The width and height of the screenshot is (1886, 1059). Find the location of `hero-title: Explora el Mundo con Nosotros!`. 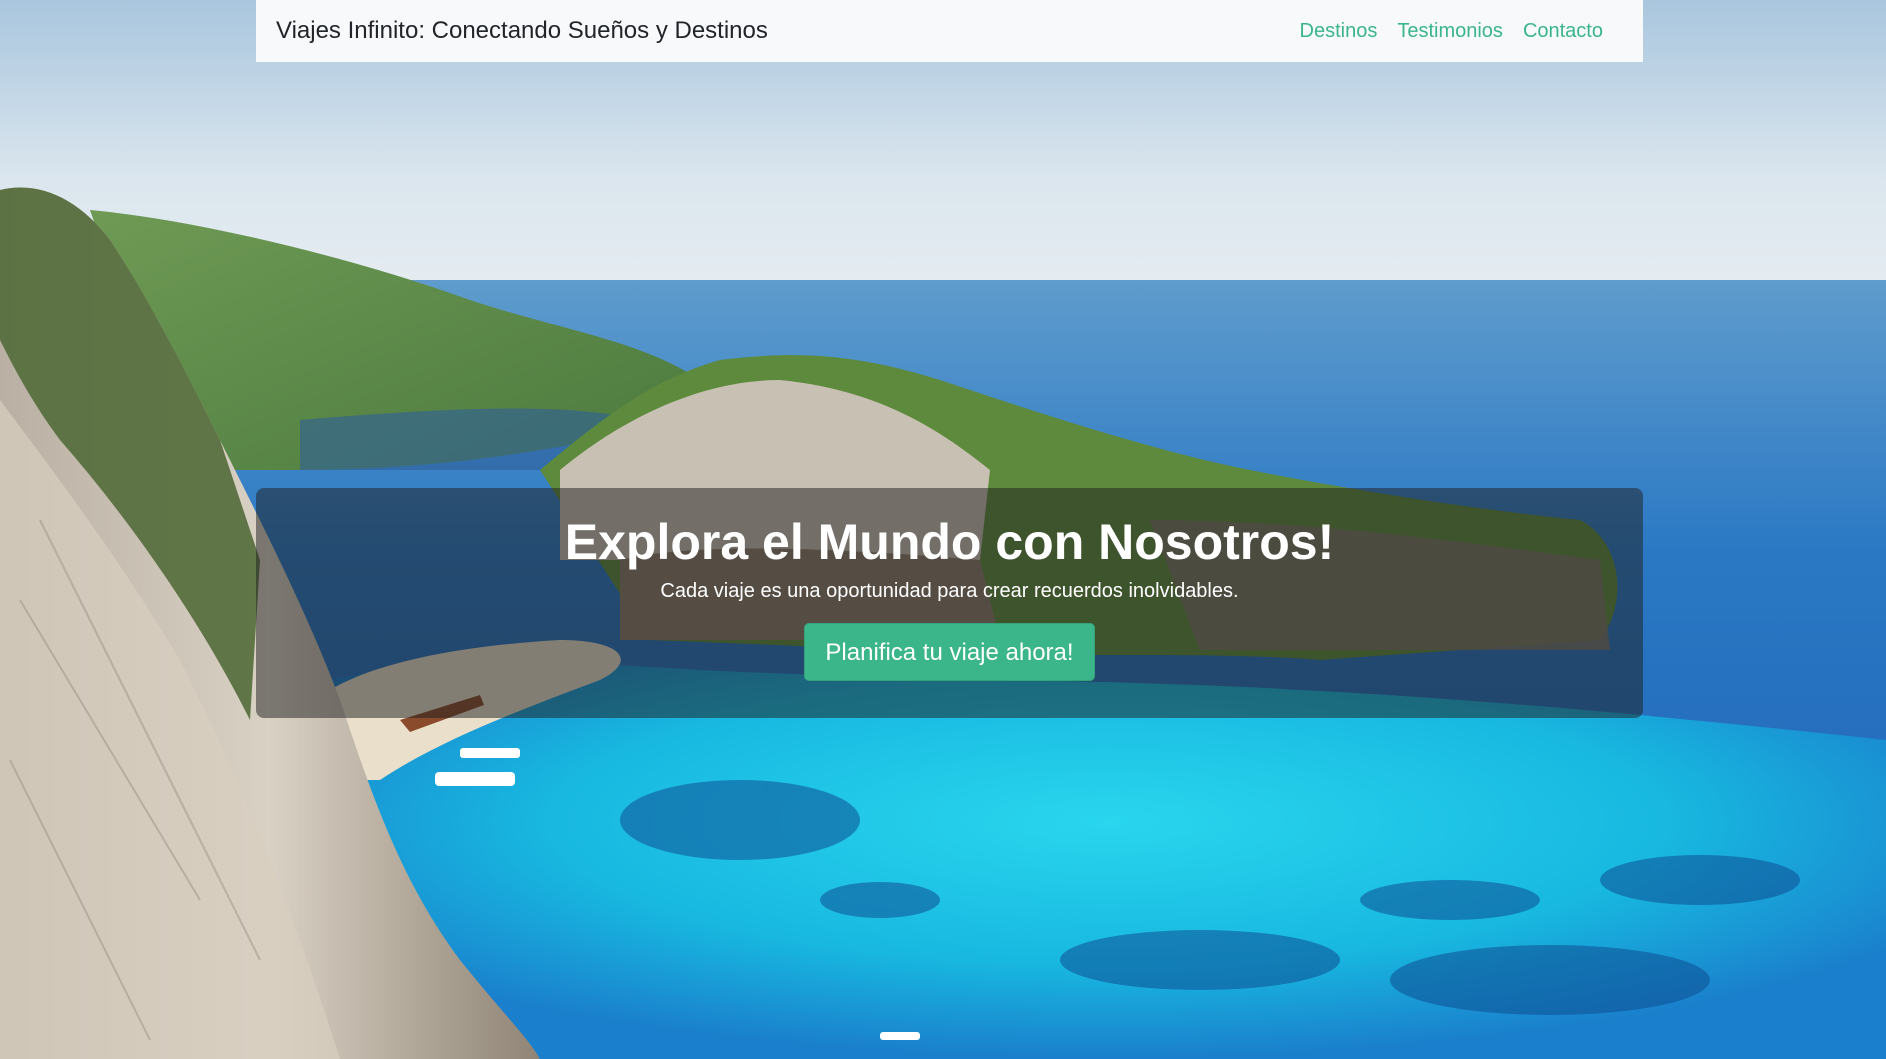

hero-title: Explora el Mundo con Nosotros! is located at coordinates (949, 542).